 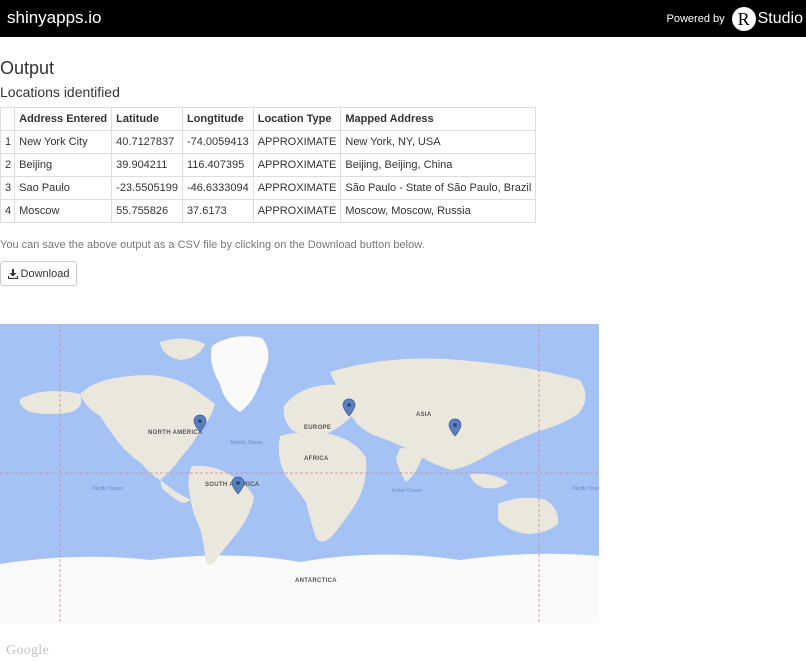 What do you see at coordinates (28, 650) in the screenshot?
I see `google-attribution-logo: Google` at bounding box center [28, 650].